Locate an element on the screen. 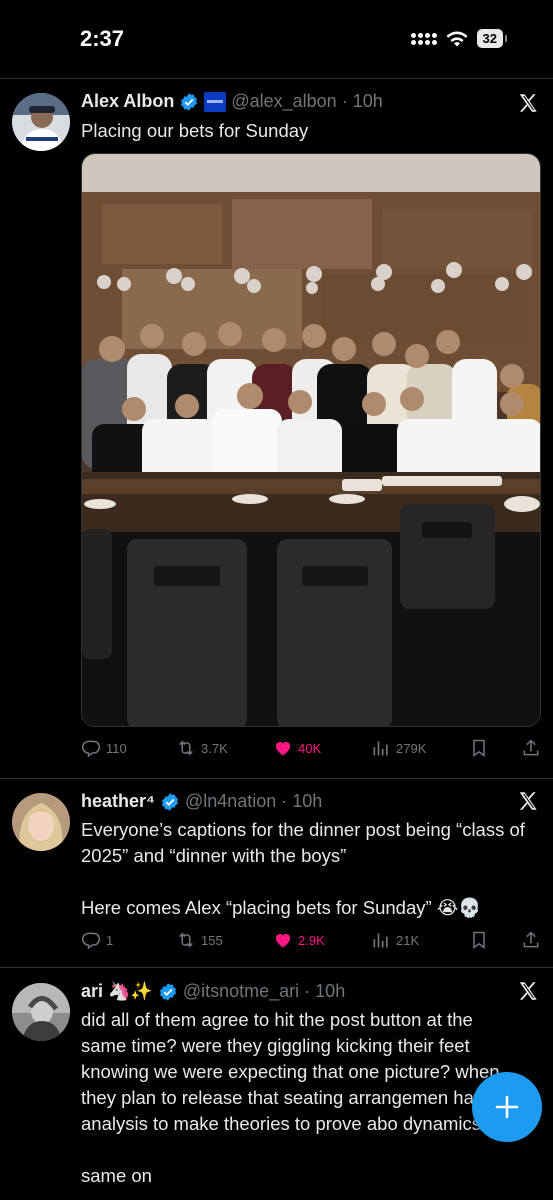  tweet-header: ari 🦄✨ @itsnotme_ari · 10h is located at coordinates (213, 991).